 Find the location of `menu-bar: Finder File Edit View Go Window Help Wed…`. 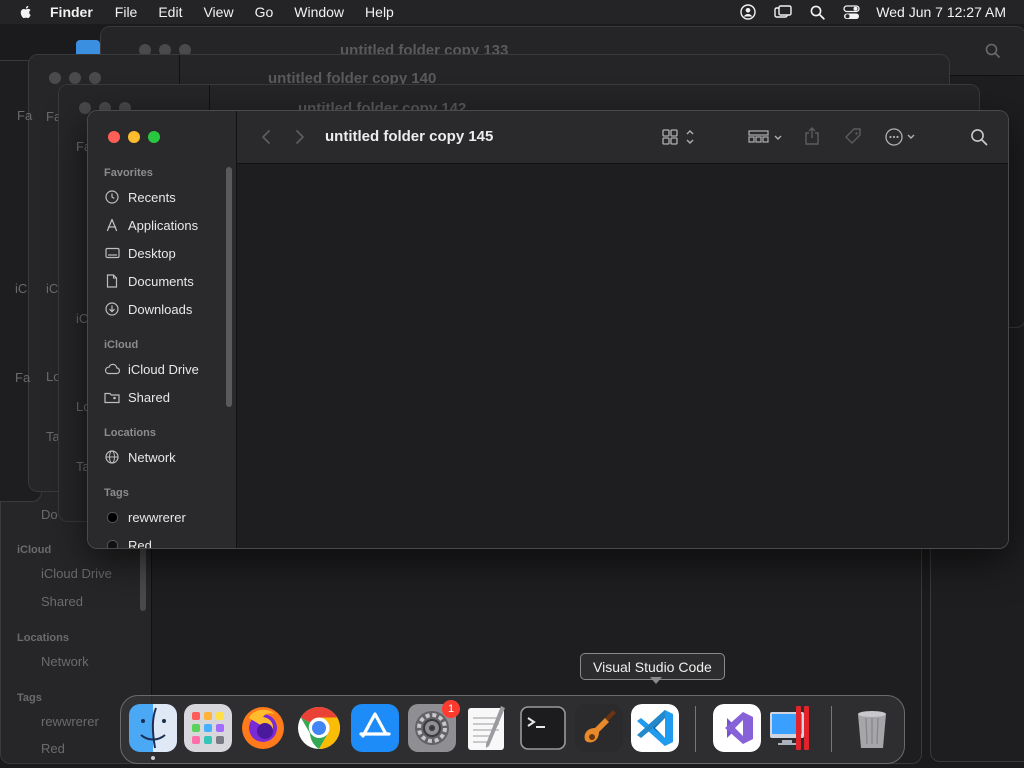

menu-bar: Finder File Edit View Go Window Help Wed… is located at coordinates (512, 12).